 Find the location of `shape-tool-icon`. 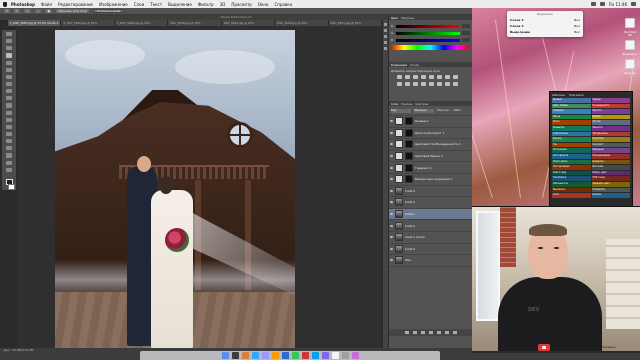

shape-tool-icon is located at coordinates (9, 155).